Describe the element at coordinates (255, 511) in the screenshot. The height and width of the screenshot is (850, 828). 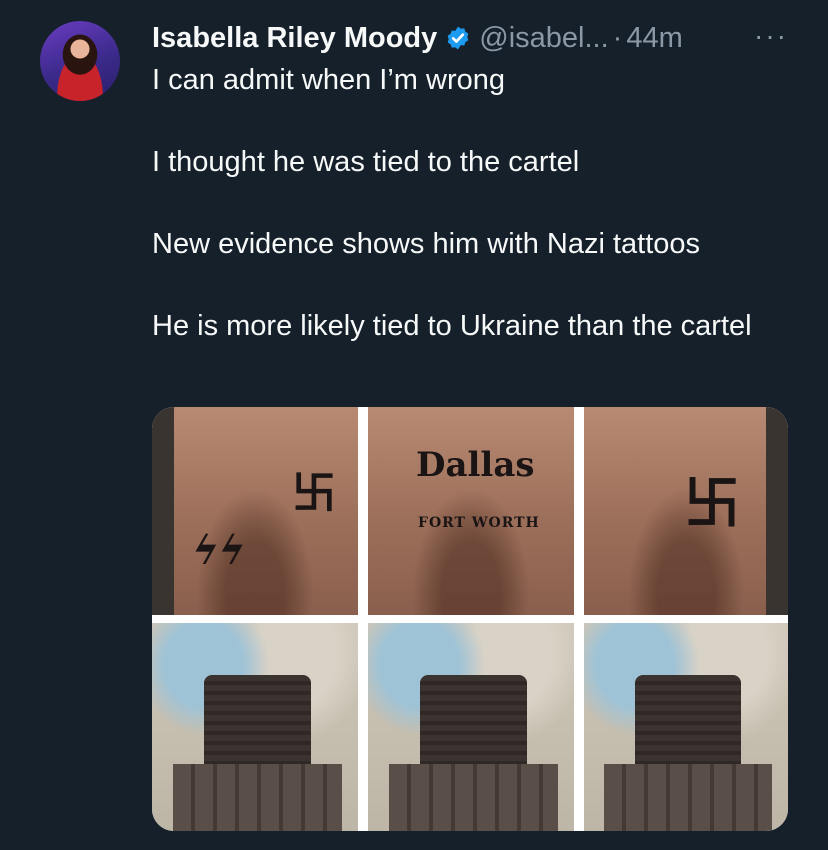
I see `tattoo-photo-arm: 卐 ϟϟ` at that location.